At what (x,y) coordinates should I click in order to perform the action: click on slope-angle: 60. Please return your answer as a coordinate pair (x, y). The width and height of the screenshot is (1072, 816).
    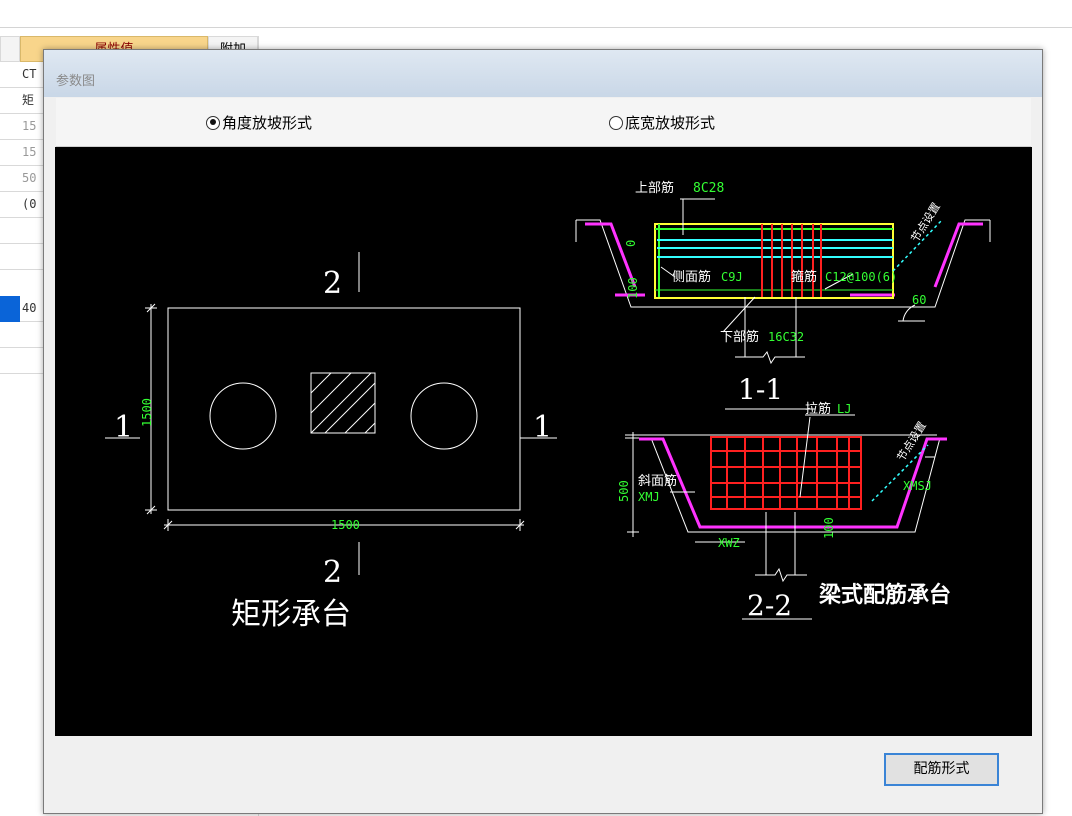
    Looking at the image, I should click on (919, 300).